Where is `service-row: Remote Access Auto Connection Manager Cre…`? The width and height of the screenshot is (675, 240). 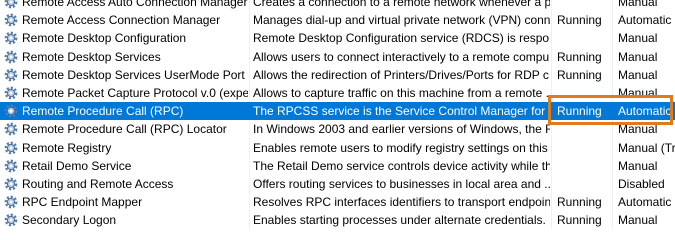 service-row: Remote Access Auto Connection Manager Cre… is located at coordinates (337, 5).